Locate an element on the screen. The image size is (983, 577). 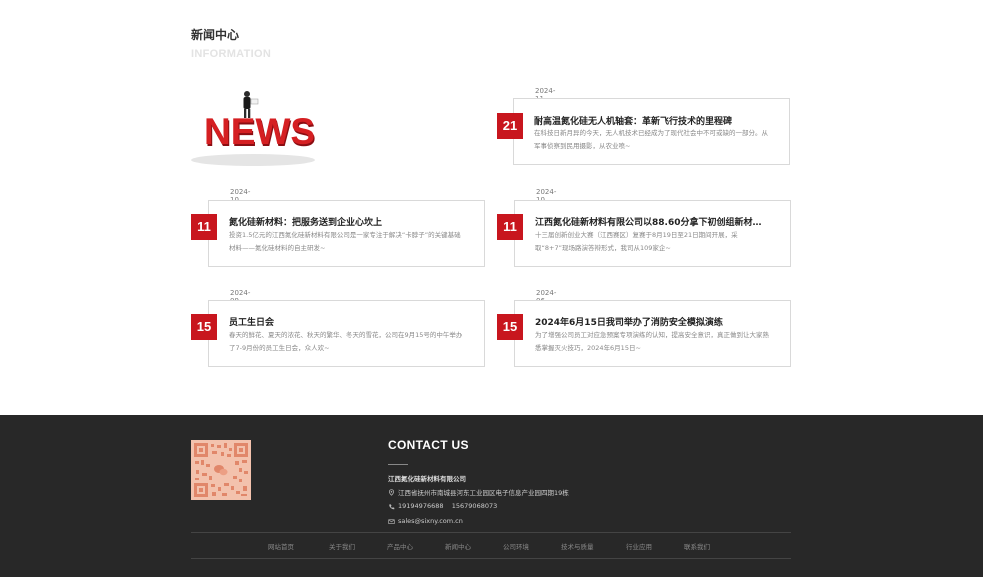
news-image: NEWS NEWS is located at coordinates (257, 128).